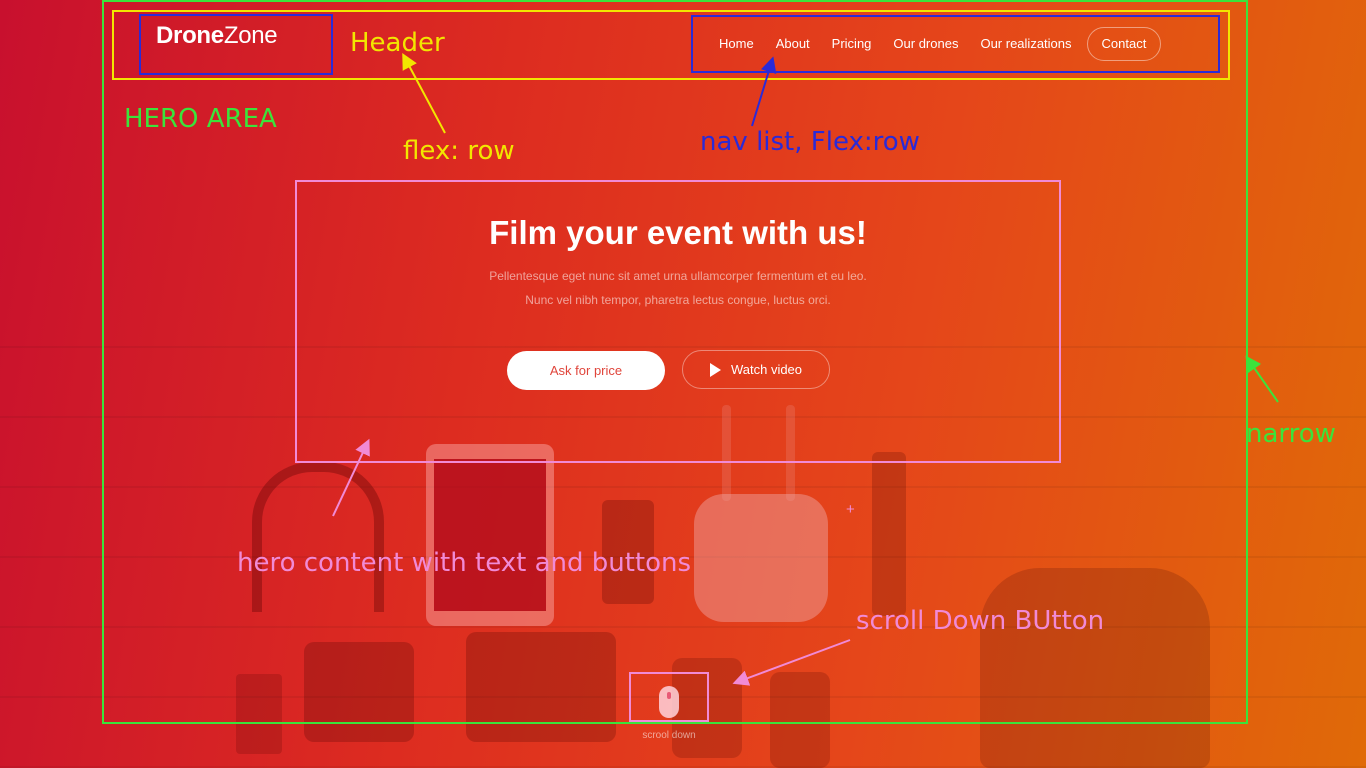 The height and width of the screenshot is (768, 1366). Describe the element at coordinates (791, 662) in the screenshot. I see `arrow-scroll-button` at that location.